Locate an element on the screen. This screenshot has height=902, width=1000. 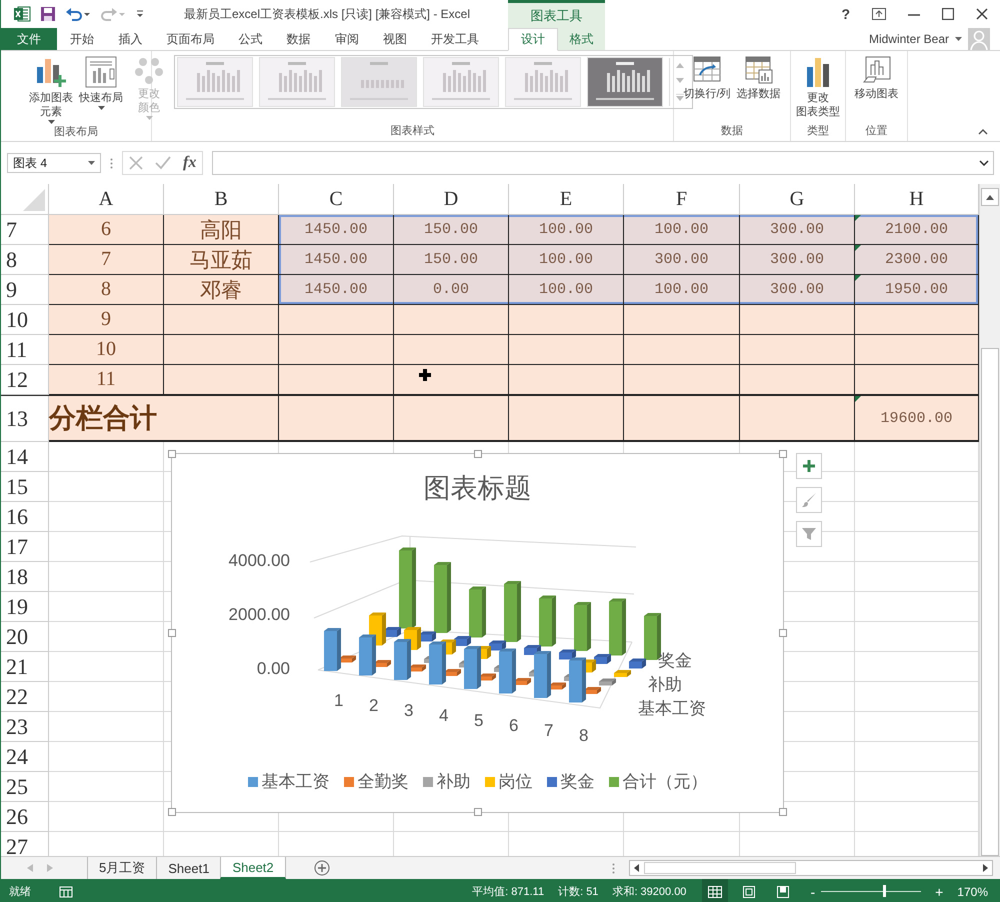
ribbon-button: 移动图表 is located at coordinates (876, 78).